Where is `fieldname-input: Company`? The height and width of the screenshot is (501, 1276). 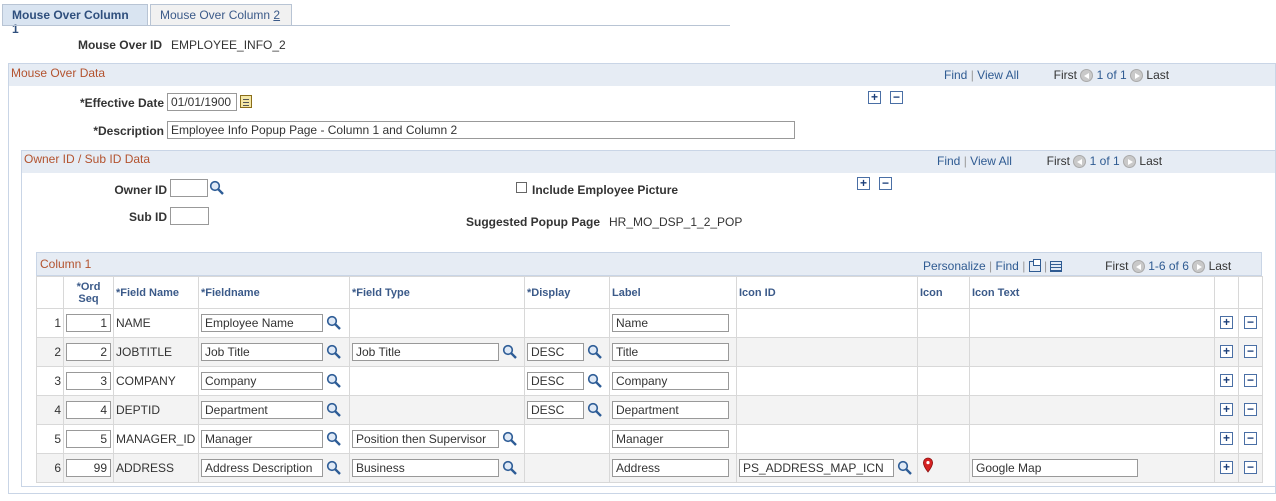
fieldname-input: Company is located at coordinates (262, 381).